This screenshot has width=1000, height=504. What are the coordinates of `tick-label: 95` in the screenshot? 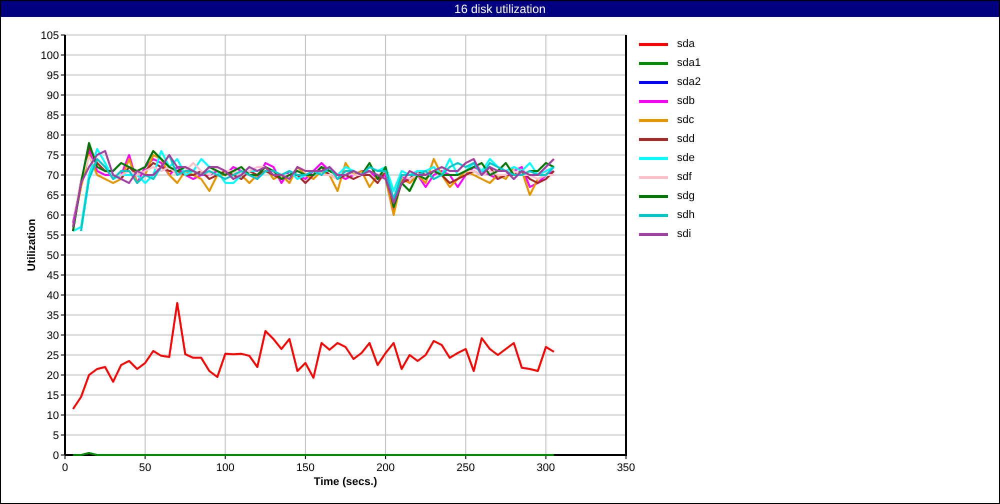 It's located at (52, 76).